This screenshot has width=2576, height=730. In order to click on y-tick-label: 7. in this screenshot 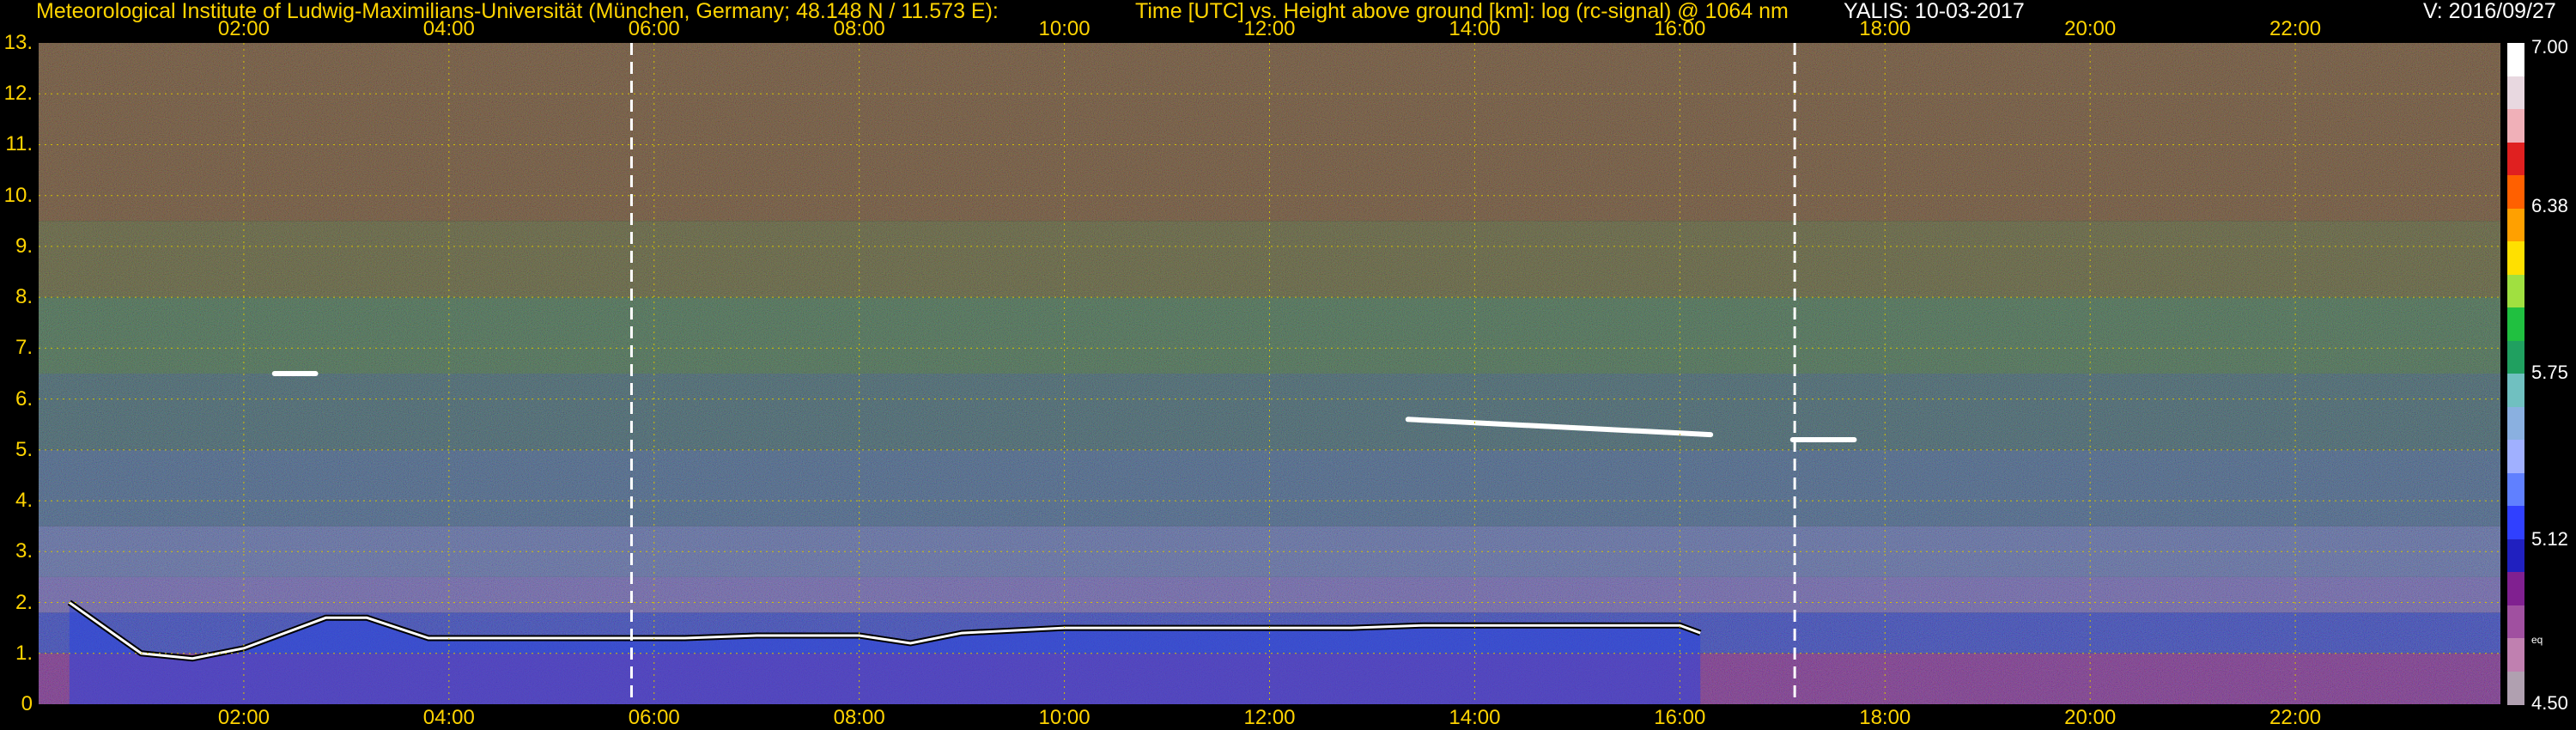, I will do `click(24, 348)`.